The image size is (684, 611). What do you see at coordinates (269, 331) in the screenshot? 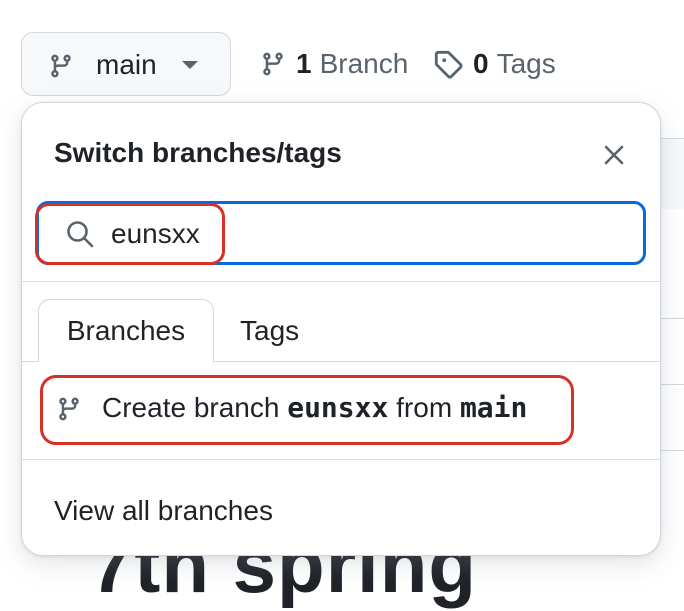
I see `tab-tags: Tags` at bounding box center [269, 331].